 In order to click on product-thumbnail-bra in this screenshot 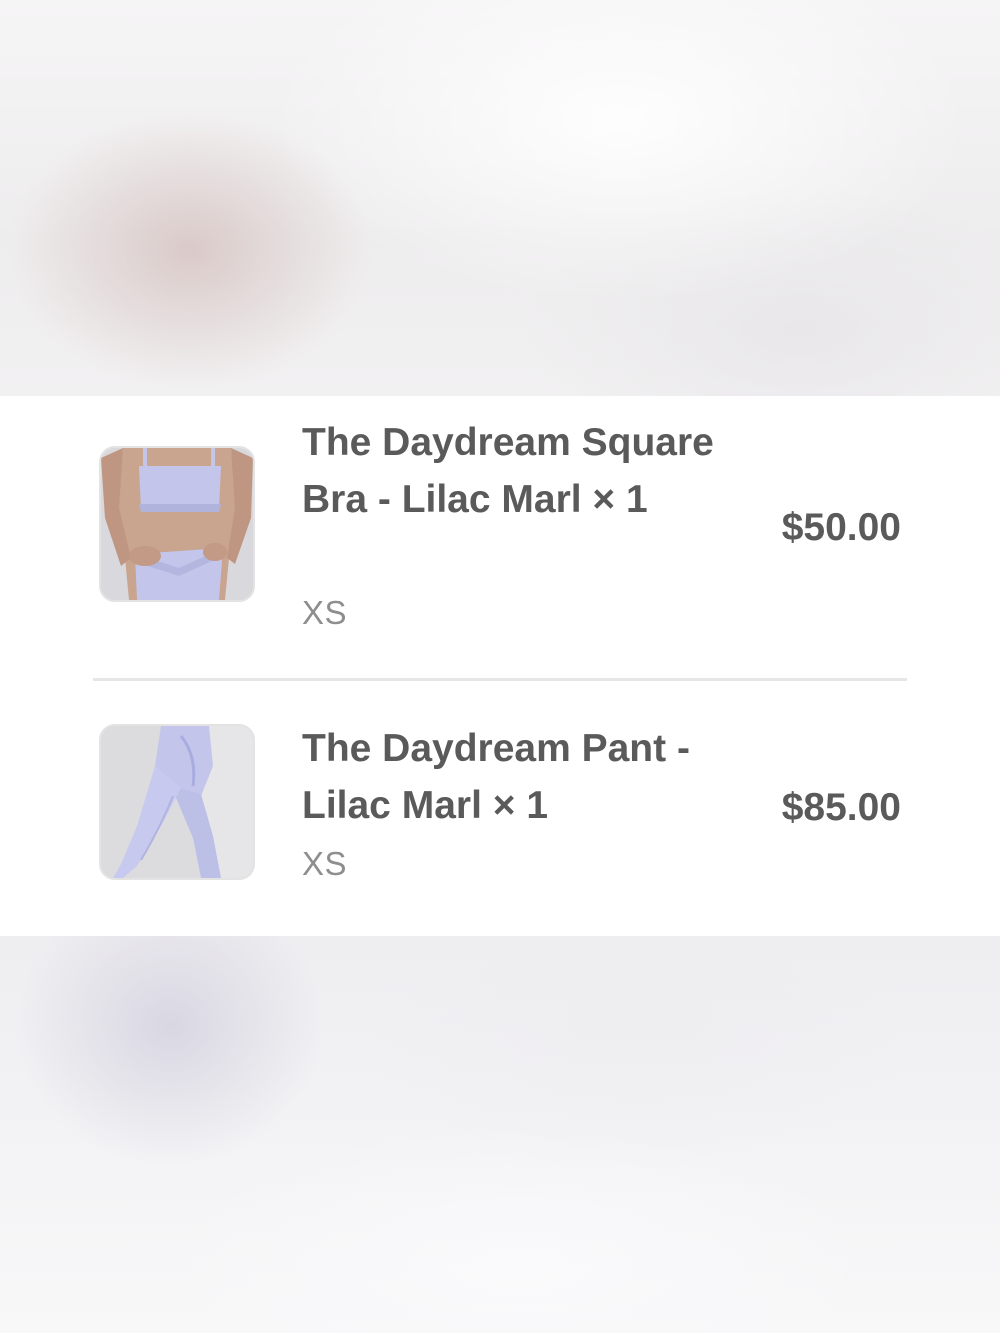, I will do `click(177, 524)`.